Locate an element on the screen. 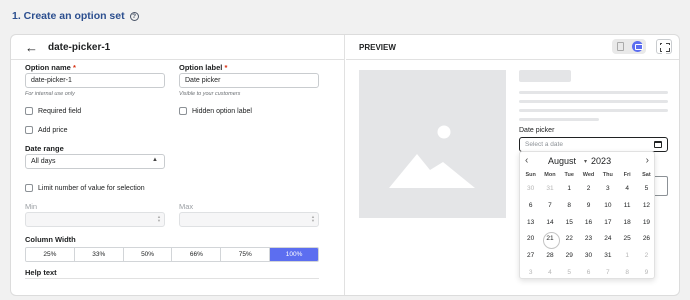 The height and width of the screenshot is (300, 690). calendar-day: 12 is located at coordinates (646, 206).